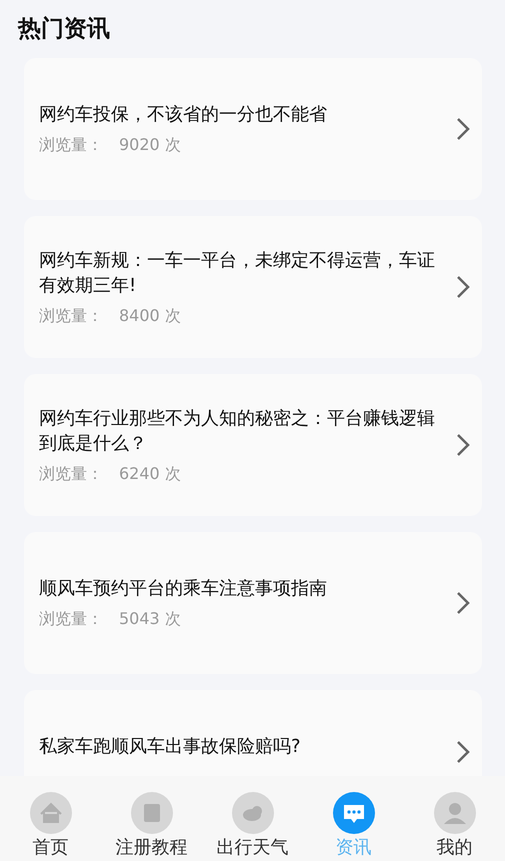 This screenshot has height=861, width=505. What do you see at coordinates (64, 29) in the screenshot?
I see `section-title: 热门资讯` at bounding box center [64, 29].